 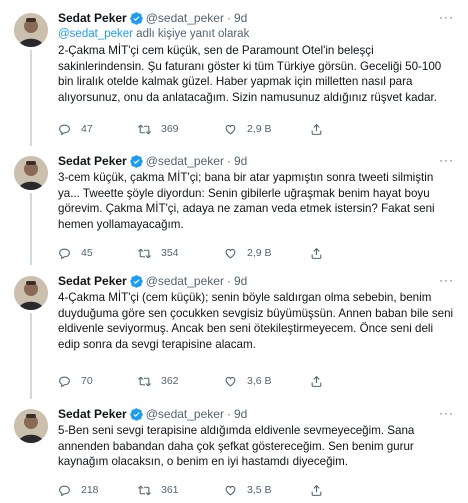 I want to click on tweet-actions: 218 361 3,5 B, so click(x=218, y=490).